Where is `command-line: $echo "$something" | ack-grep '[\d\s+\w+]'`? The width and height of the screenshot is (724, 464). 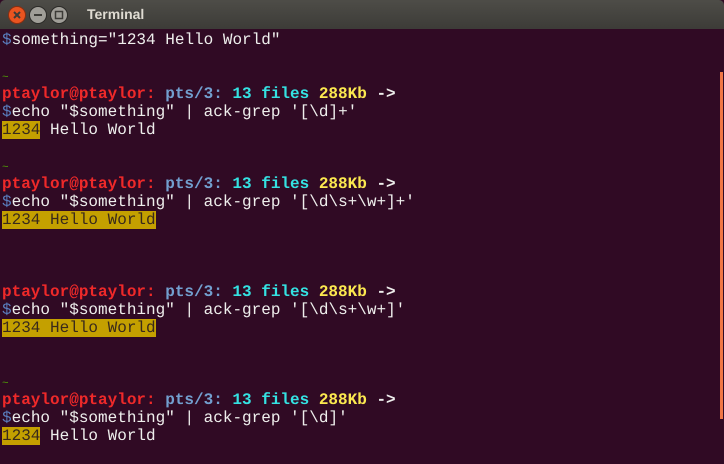
command-line: $echo "$something" | ack-grep '[\d\s+\w+]' is located at coordinates (204, 310).